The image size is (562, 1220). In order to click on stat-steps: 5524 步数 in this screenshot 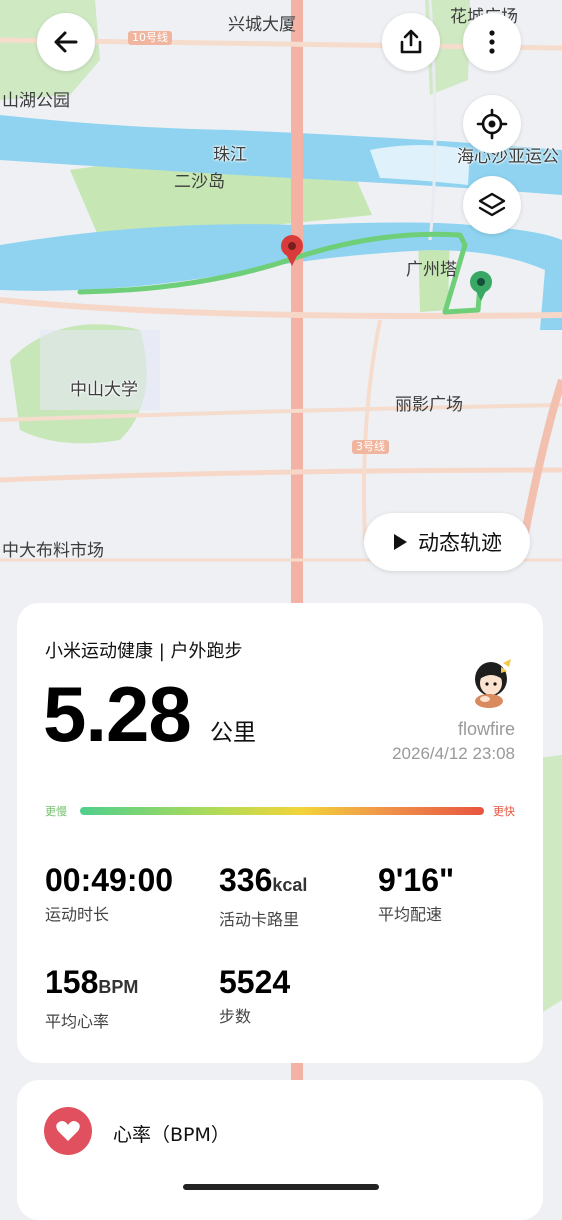, I will do `click(254, 995)`.